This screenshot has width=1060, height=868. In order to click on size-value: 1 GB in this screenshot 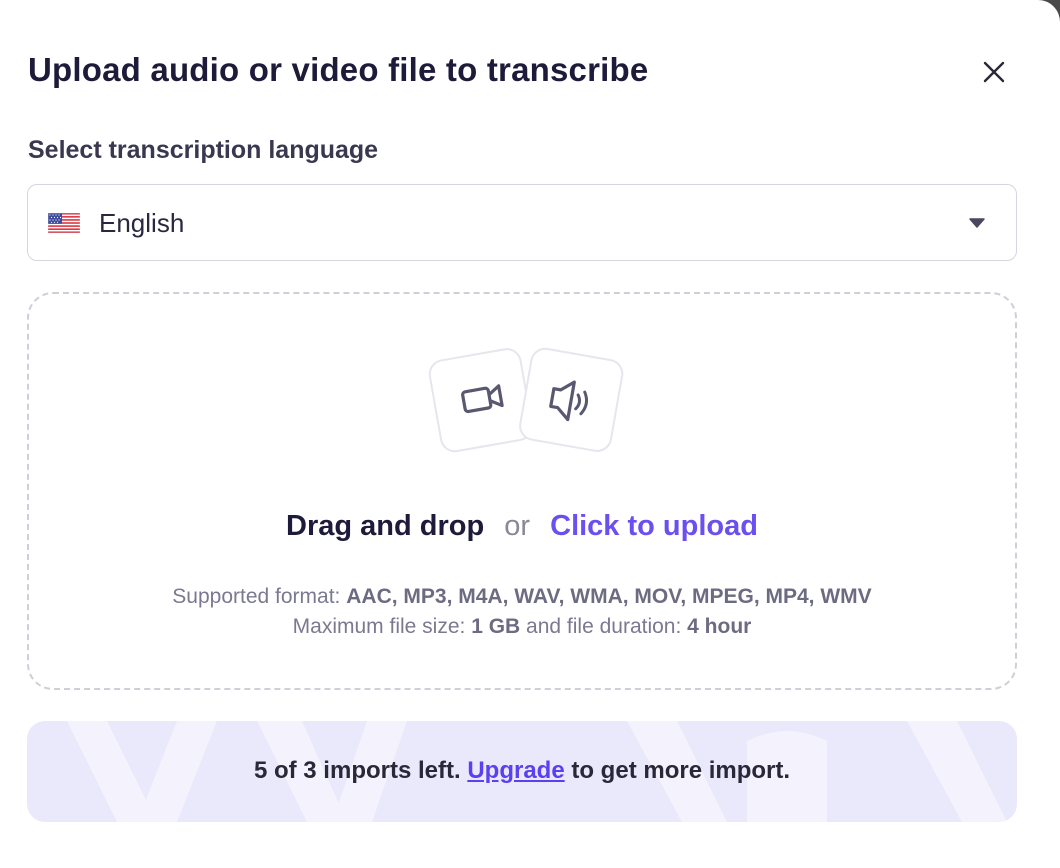, I will do `click(496, 626)`.